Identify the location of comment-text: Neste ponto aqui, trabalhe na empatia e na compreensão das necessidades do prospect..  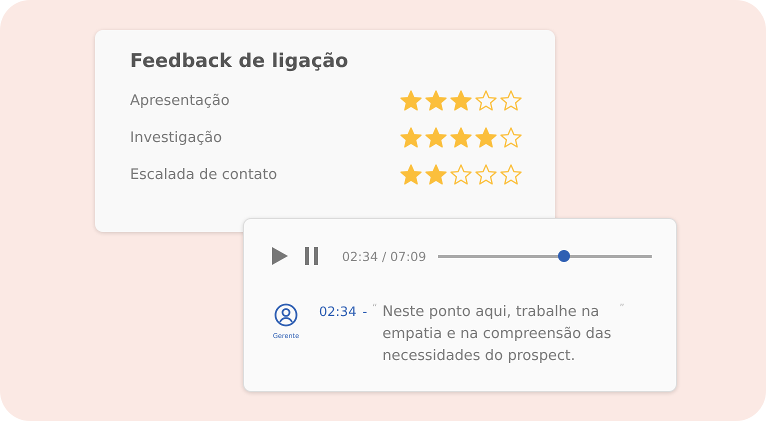
(497, 334).